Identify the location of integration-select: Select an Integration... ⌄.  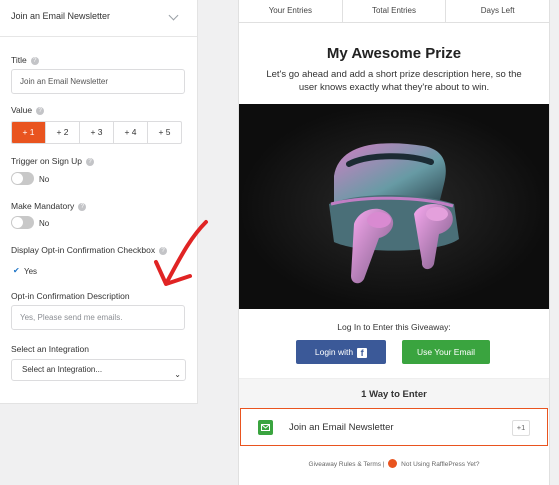
(98, 370).